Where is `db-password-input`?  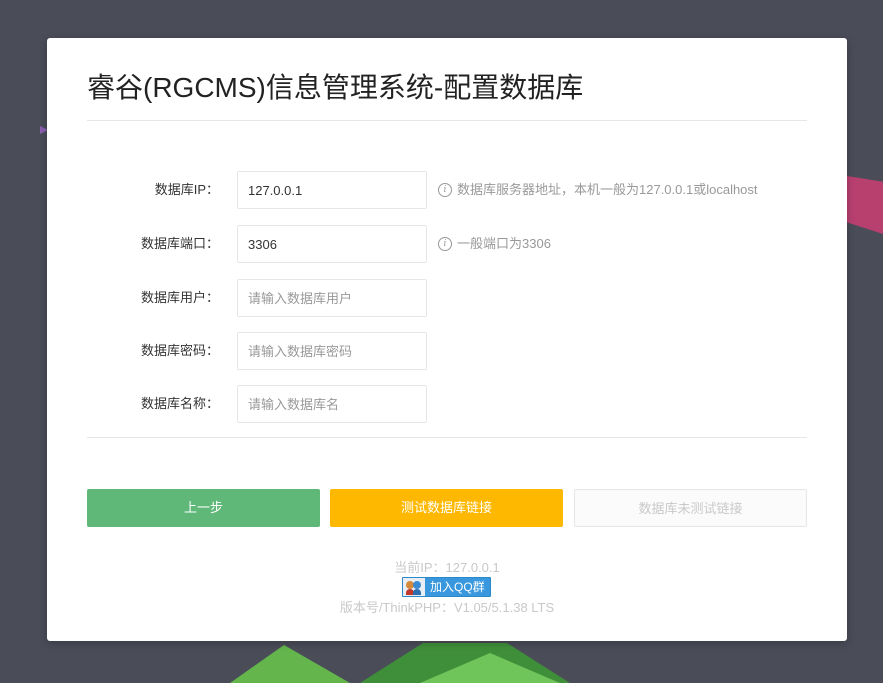
db-password-input is located at coordinates (332, 351).